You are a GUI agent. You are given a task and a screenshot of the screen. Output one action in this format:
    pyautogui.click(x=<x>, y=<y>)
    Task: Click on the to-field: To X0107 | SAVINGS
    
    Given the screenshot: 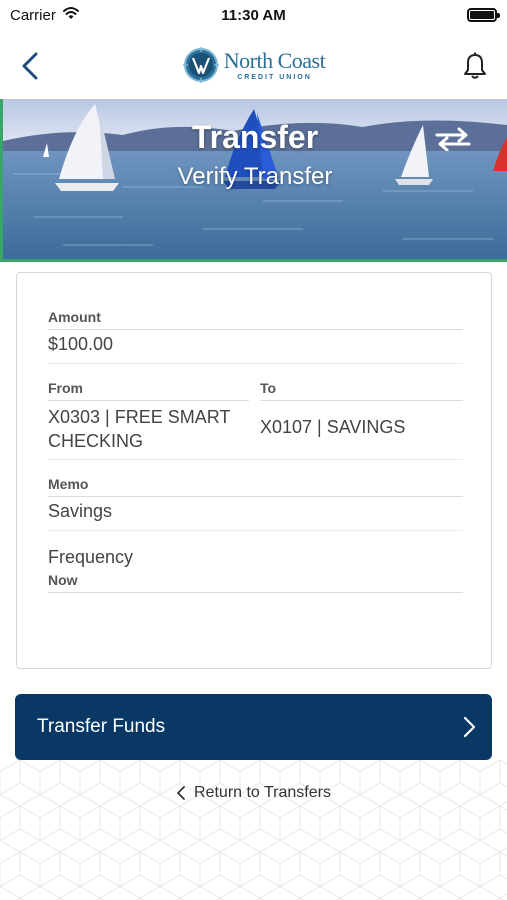 What is the action you would take?
    pyautogui.click(x=361, y=409)
    